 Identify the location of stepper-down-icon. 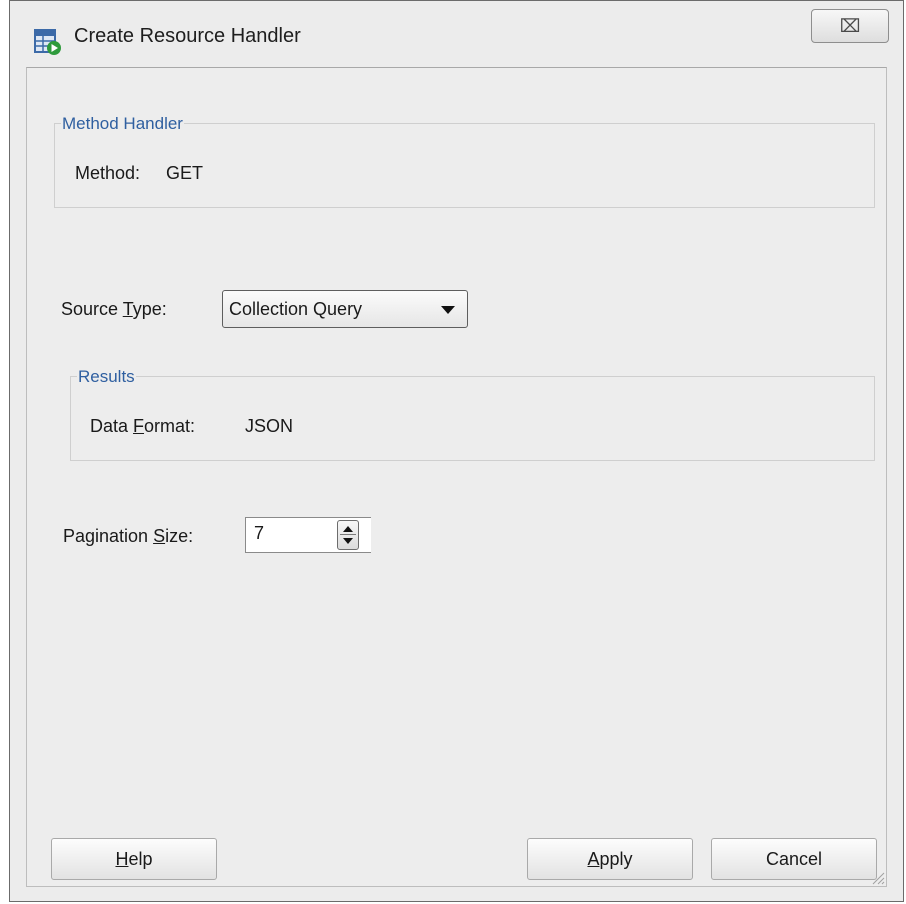
(348, 541).